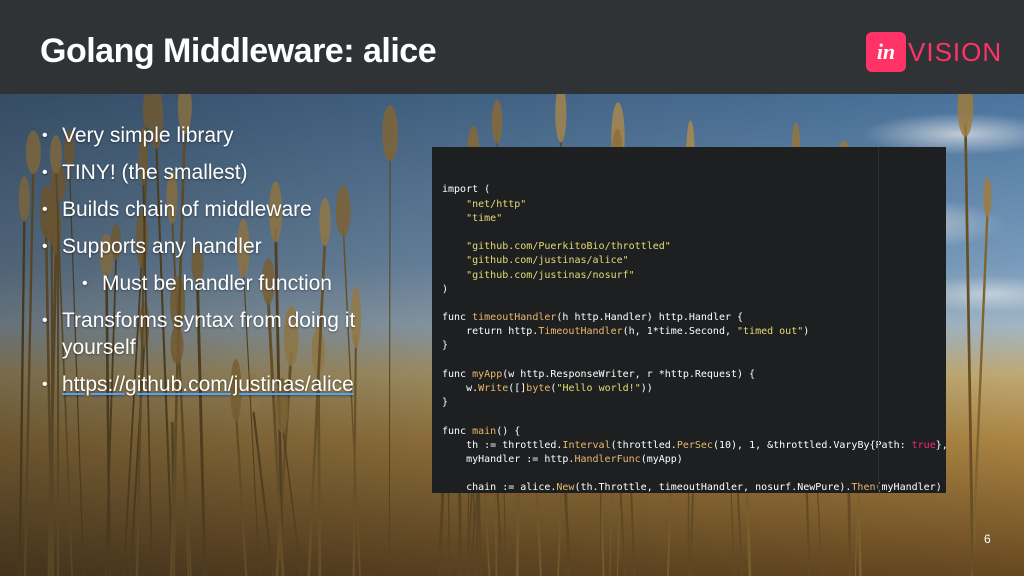 The height and width of the screenshot is (576, 1024). I want to click on page-number: 6, so click(987, 539).